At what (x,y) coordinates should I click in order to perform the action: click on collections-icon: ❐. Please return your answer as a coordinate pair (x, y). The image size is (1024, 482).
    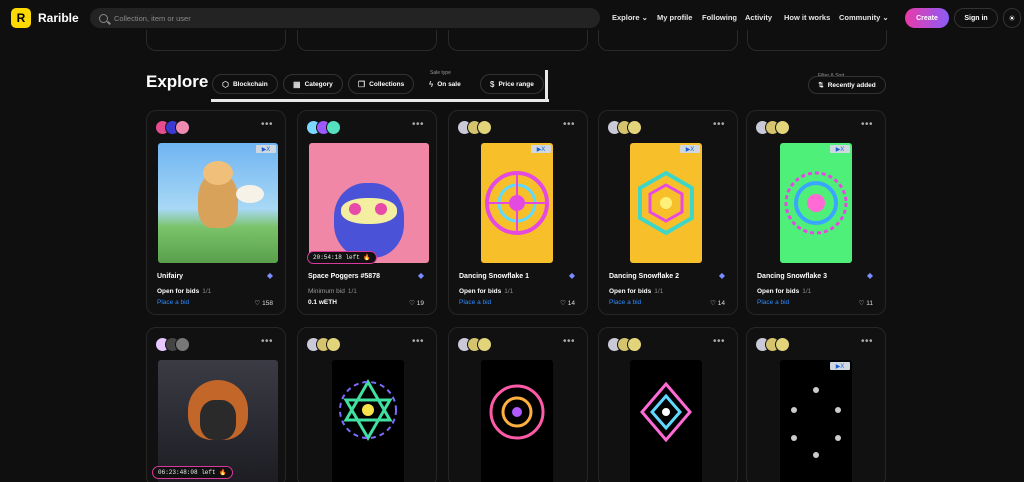
    Looking at the image, I should click on (362, 84).